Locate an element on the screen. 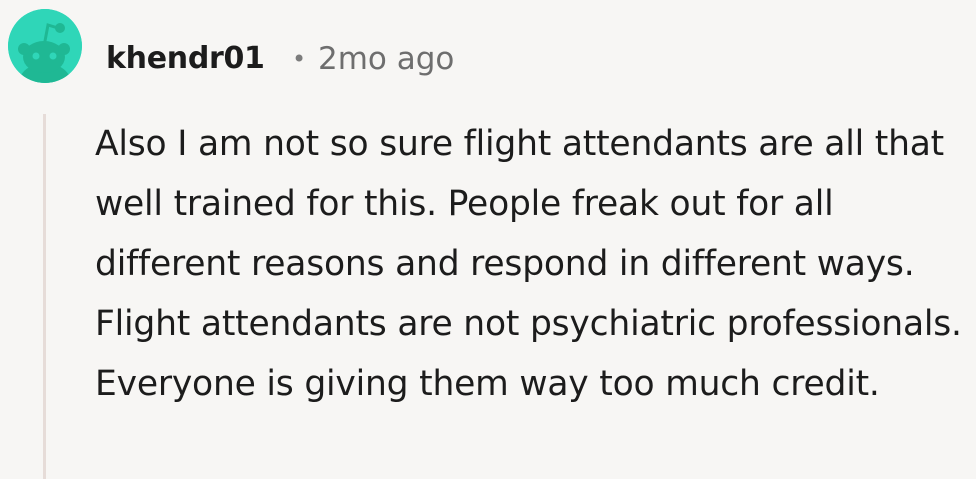  snoo-avatar-icon is located at coordinates (45, 46).